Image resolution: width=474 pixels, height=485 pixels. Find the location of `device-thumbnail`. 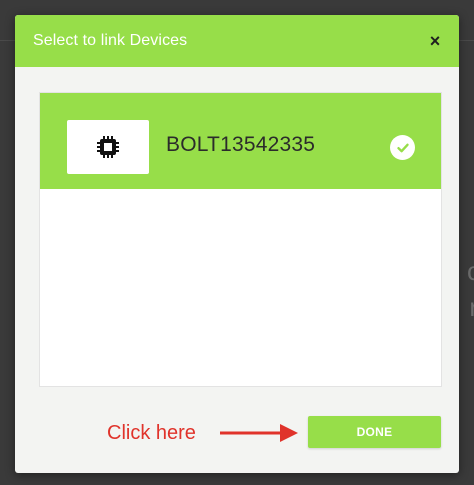

device-thumbnail is located at coordinates (108, 147).